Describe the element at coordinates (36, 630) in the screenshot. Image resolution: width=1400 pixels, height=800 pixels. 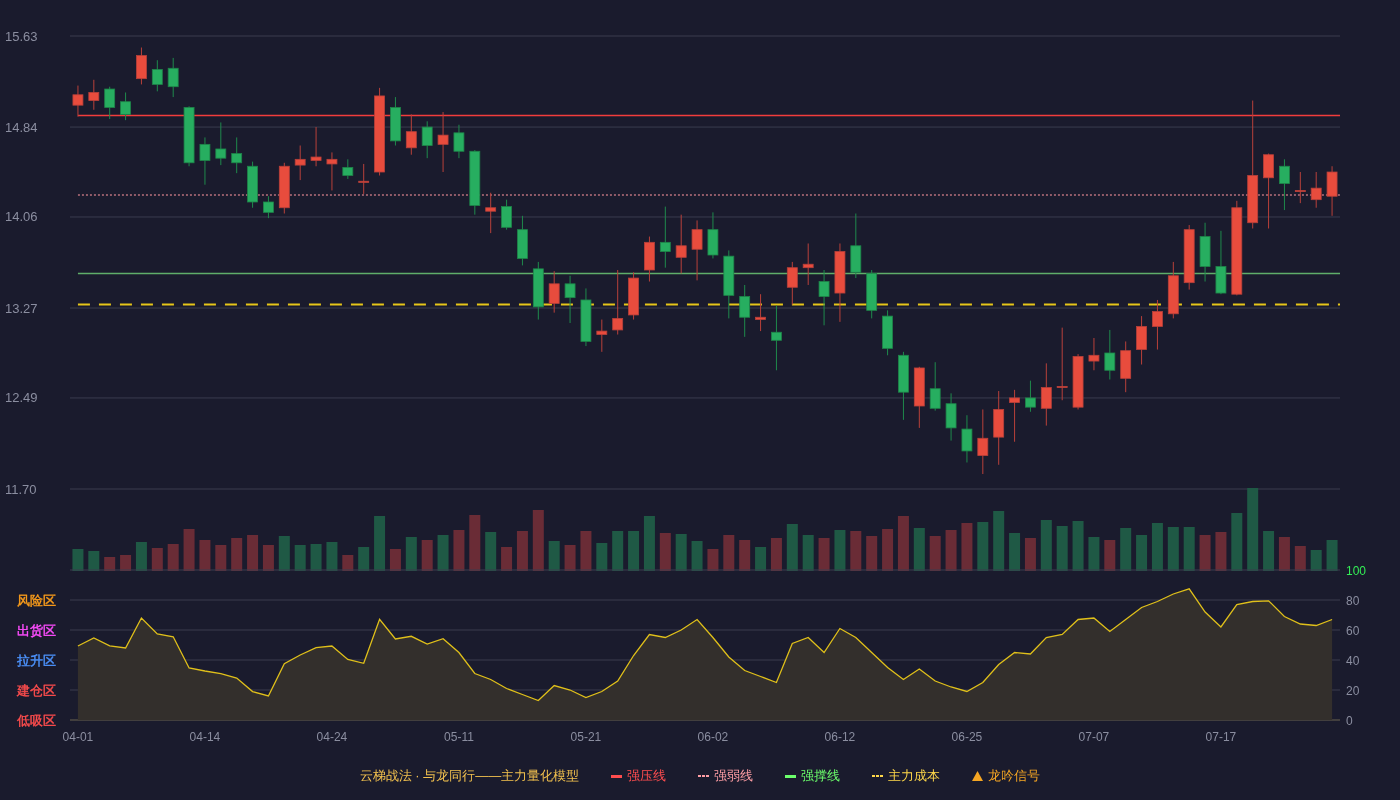
I see `zone-label: 出货区` at that location.